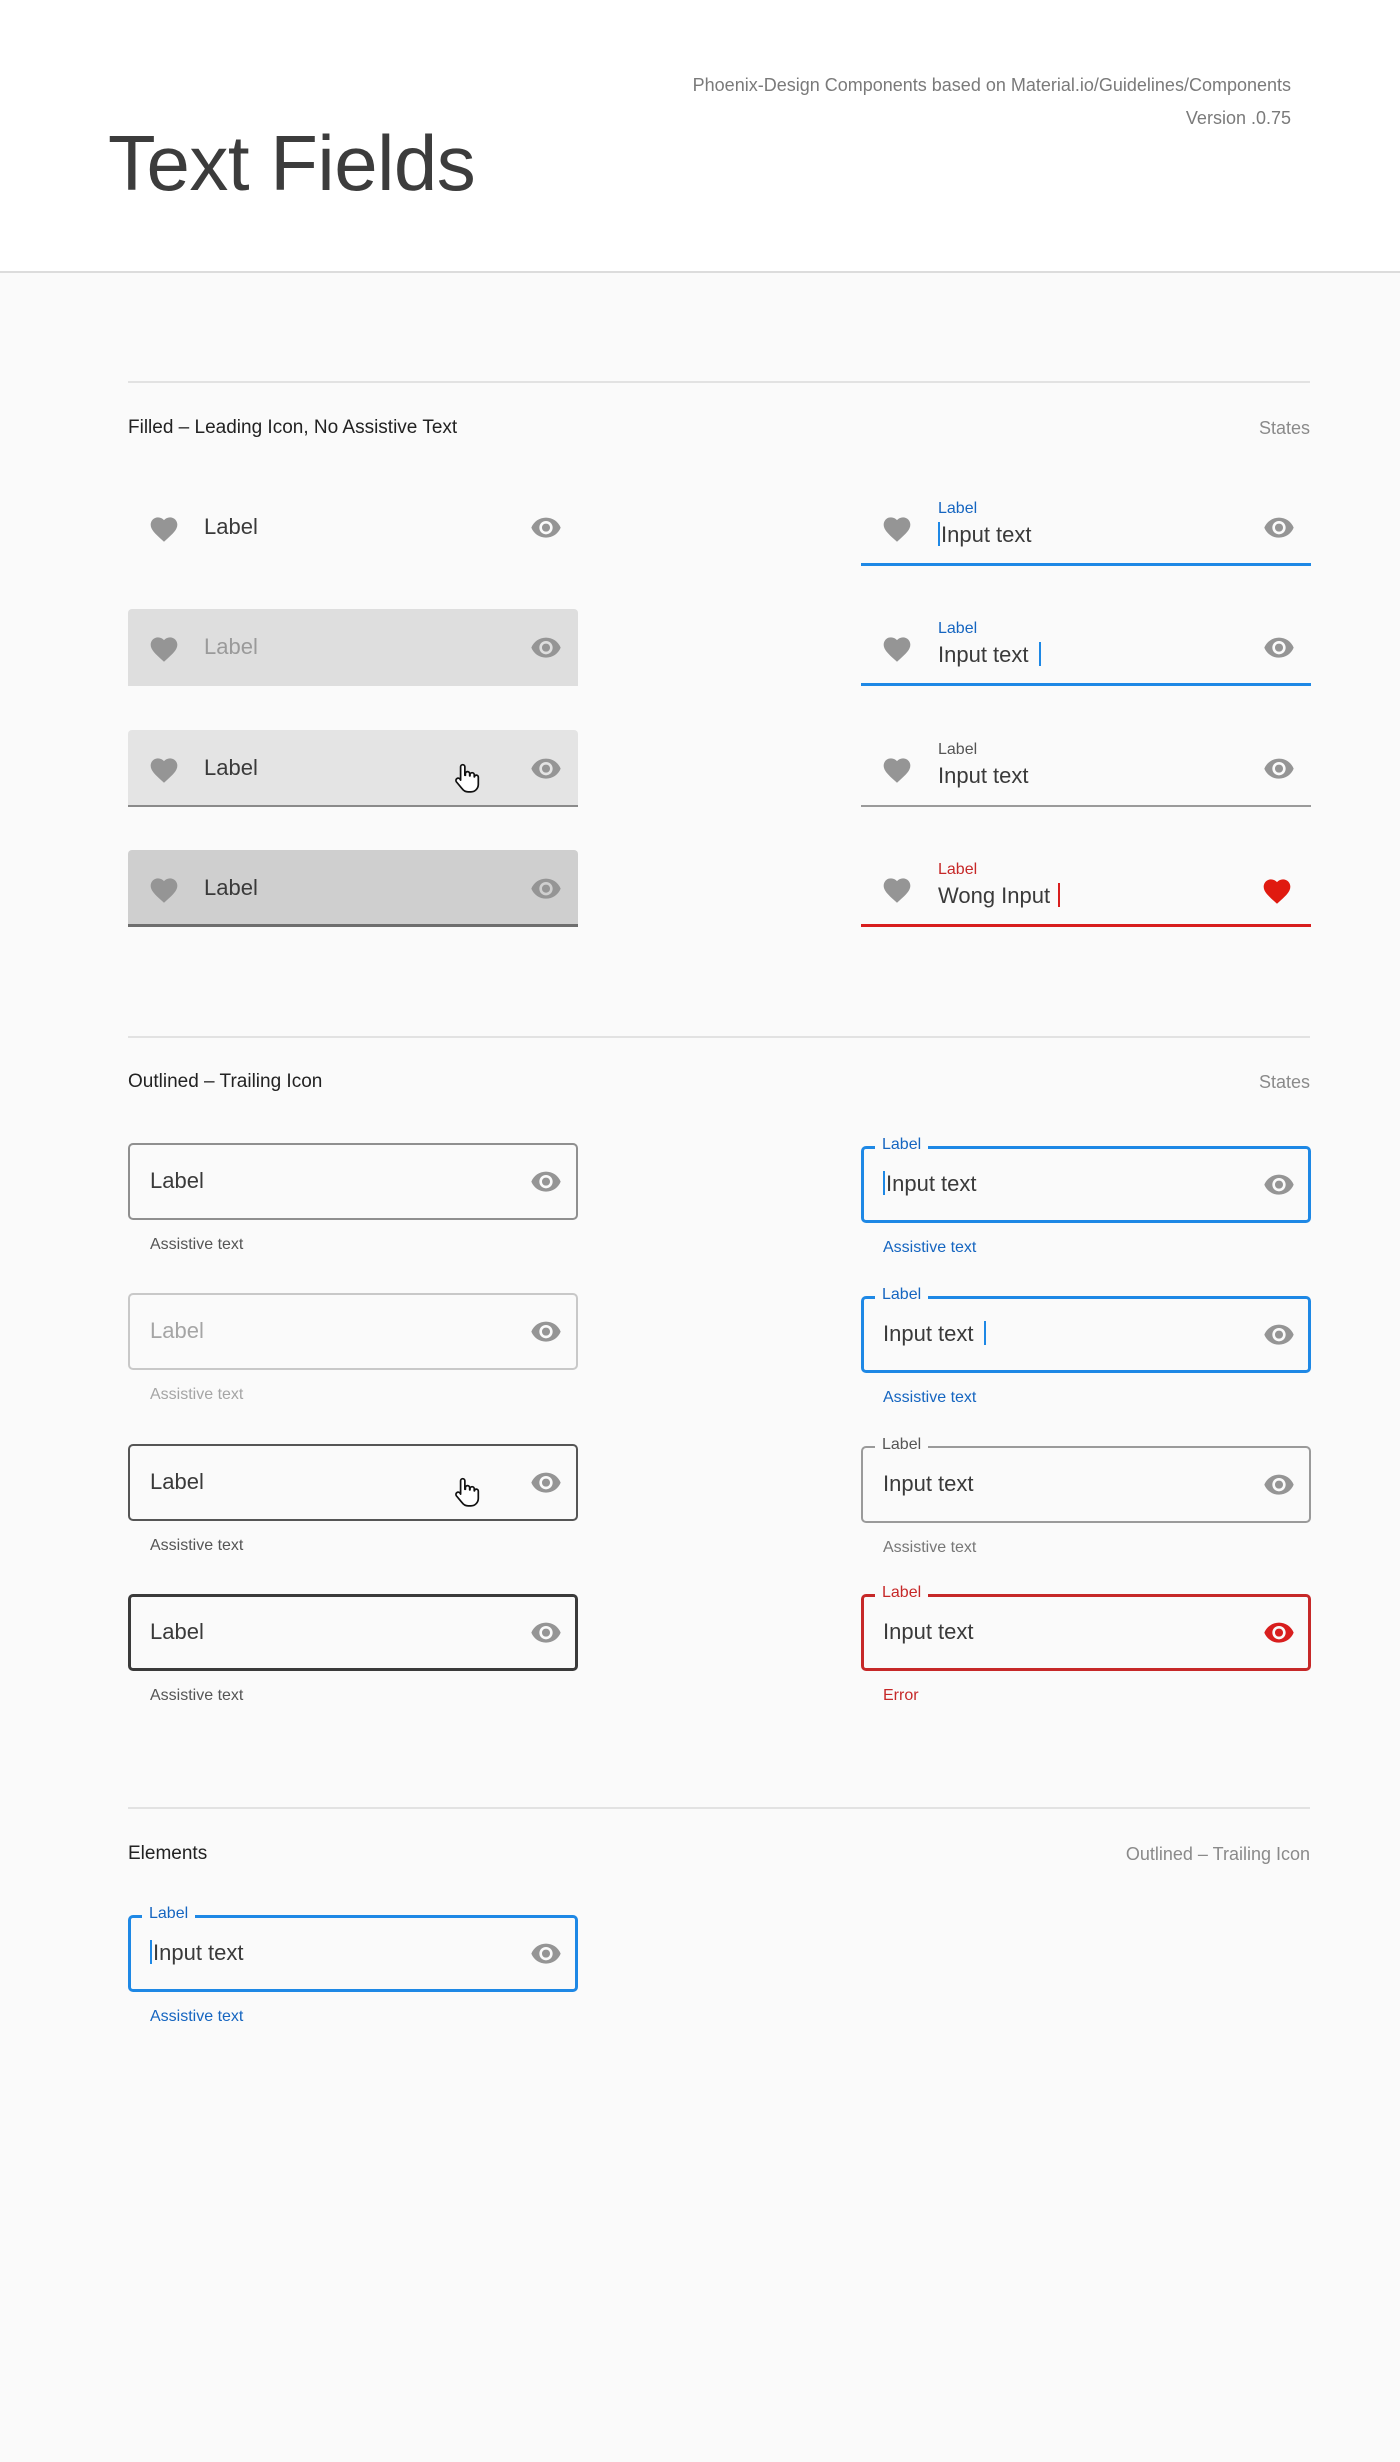  What do you see at coordinates (353, 647) in the screenshot?
I see `filled-field-disabled: Label` at bounding box center [353, 647].